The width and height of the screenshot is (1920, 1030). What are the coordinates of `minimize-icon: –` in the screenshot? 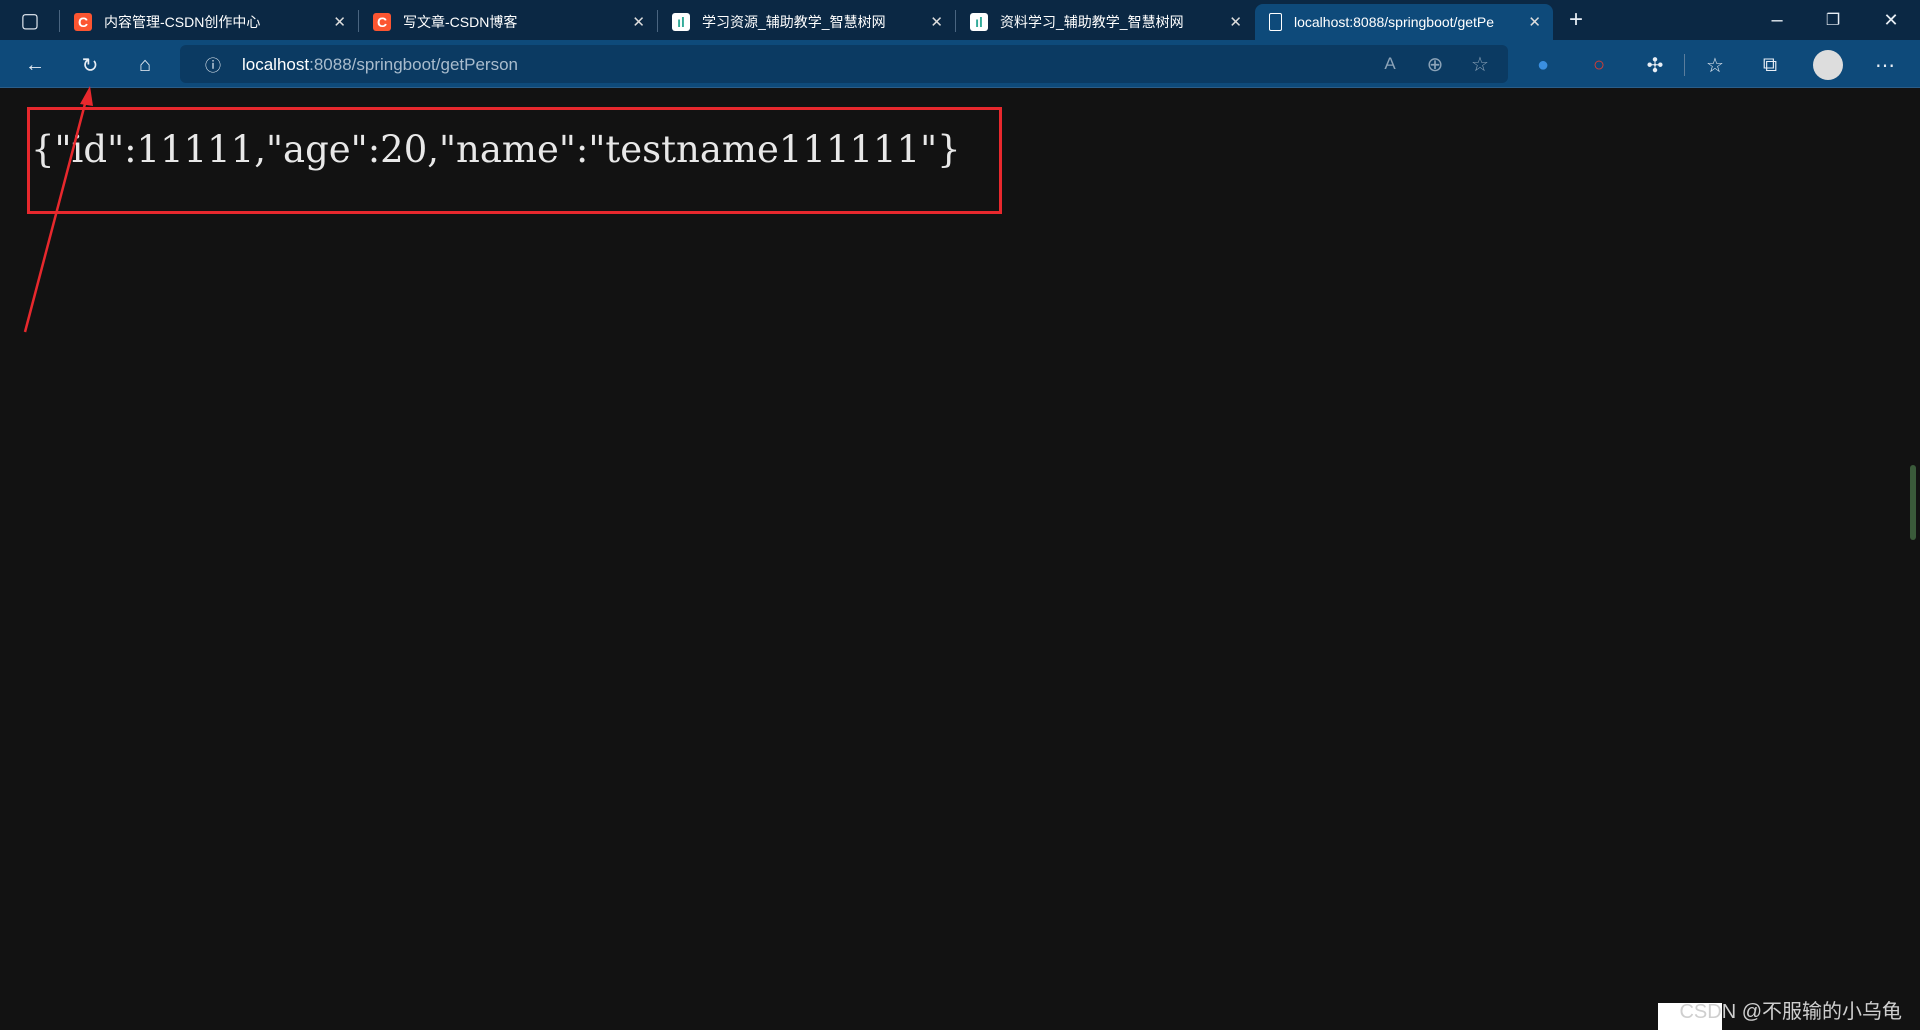 It's located at (1777, 20).